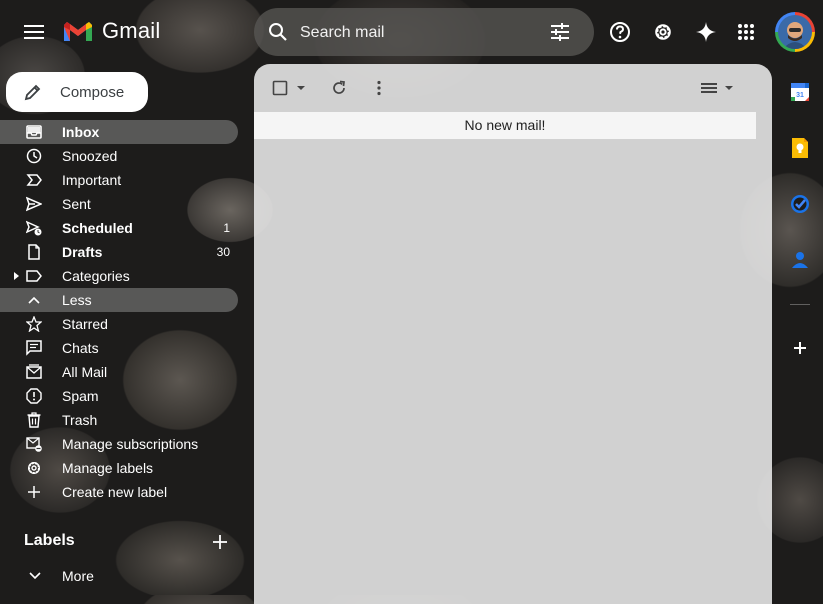  What do you see at coordinates (92, 92) in the screenshot?
I see `compose-label: Compose` at bounding box center [92, 92].